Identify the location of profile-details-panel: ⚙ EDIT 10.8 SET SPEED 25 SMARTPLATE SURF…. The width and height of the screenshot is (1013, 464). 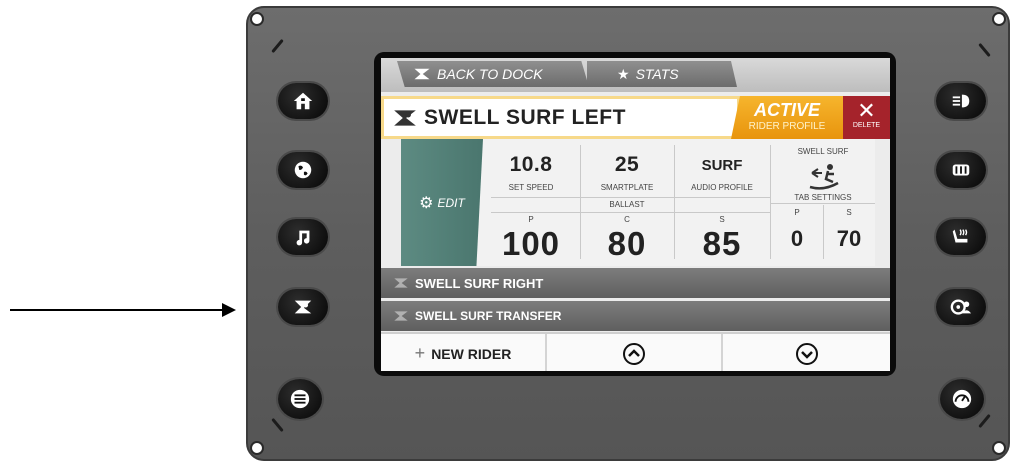
(638, 202).